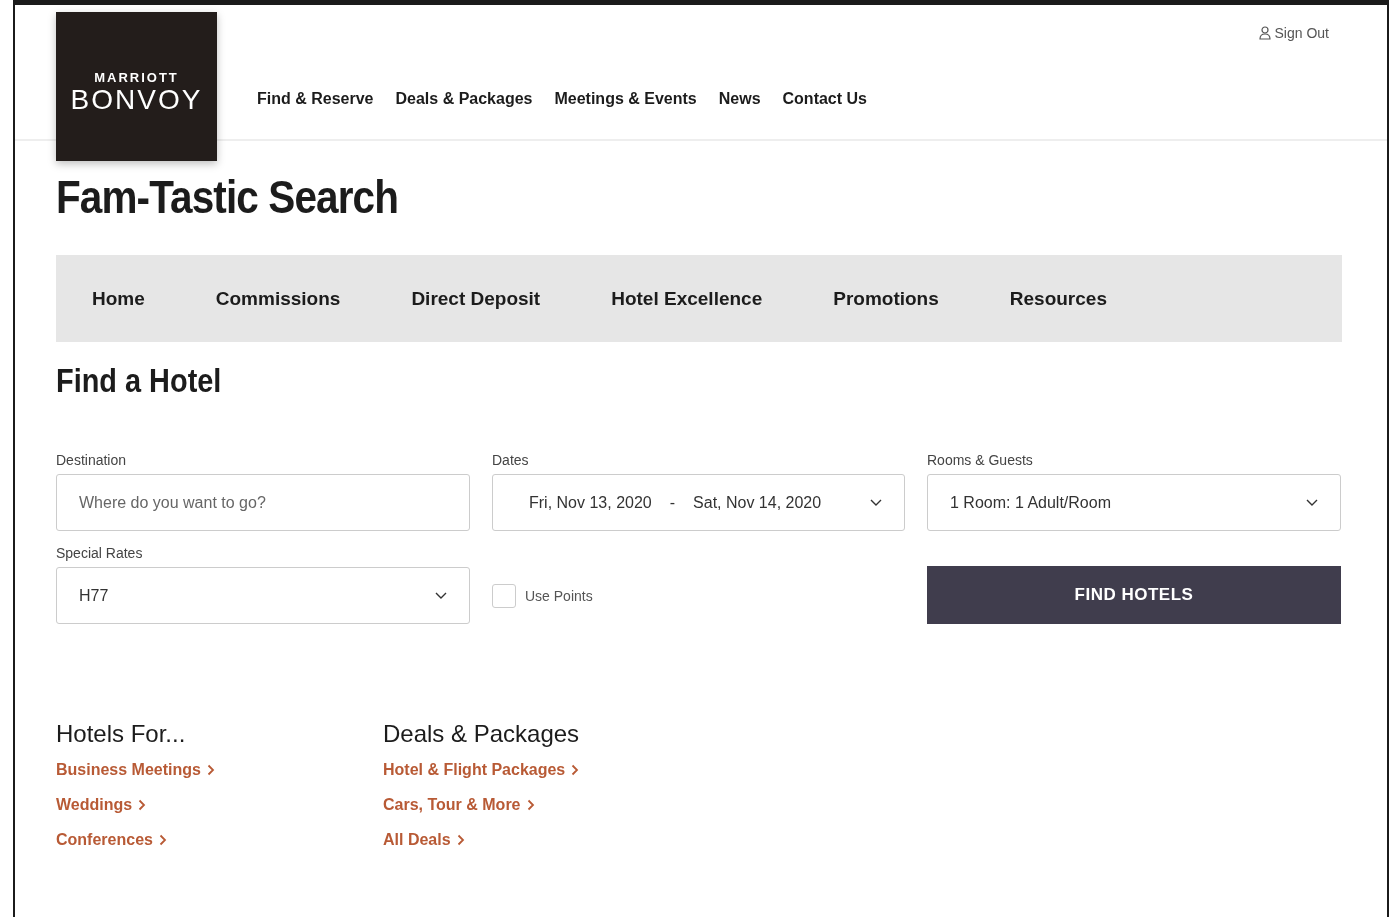  What do you see at coordinates (511, 460) in the screenshot?
I see `field-label: Dates` at bounding box center [511, 460].